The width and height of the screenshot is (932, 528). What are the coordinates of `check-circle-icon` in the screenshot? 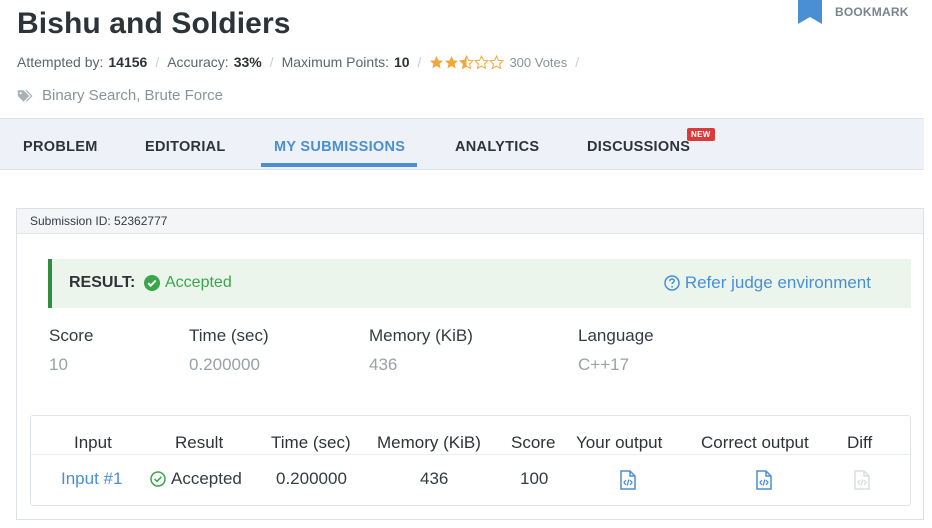 It's located at (152, 283).